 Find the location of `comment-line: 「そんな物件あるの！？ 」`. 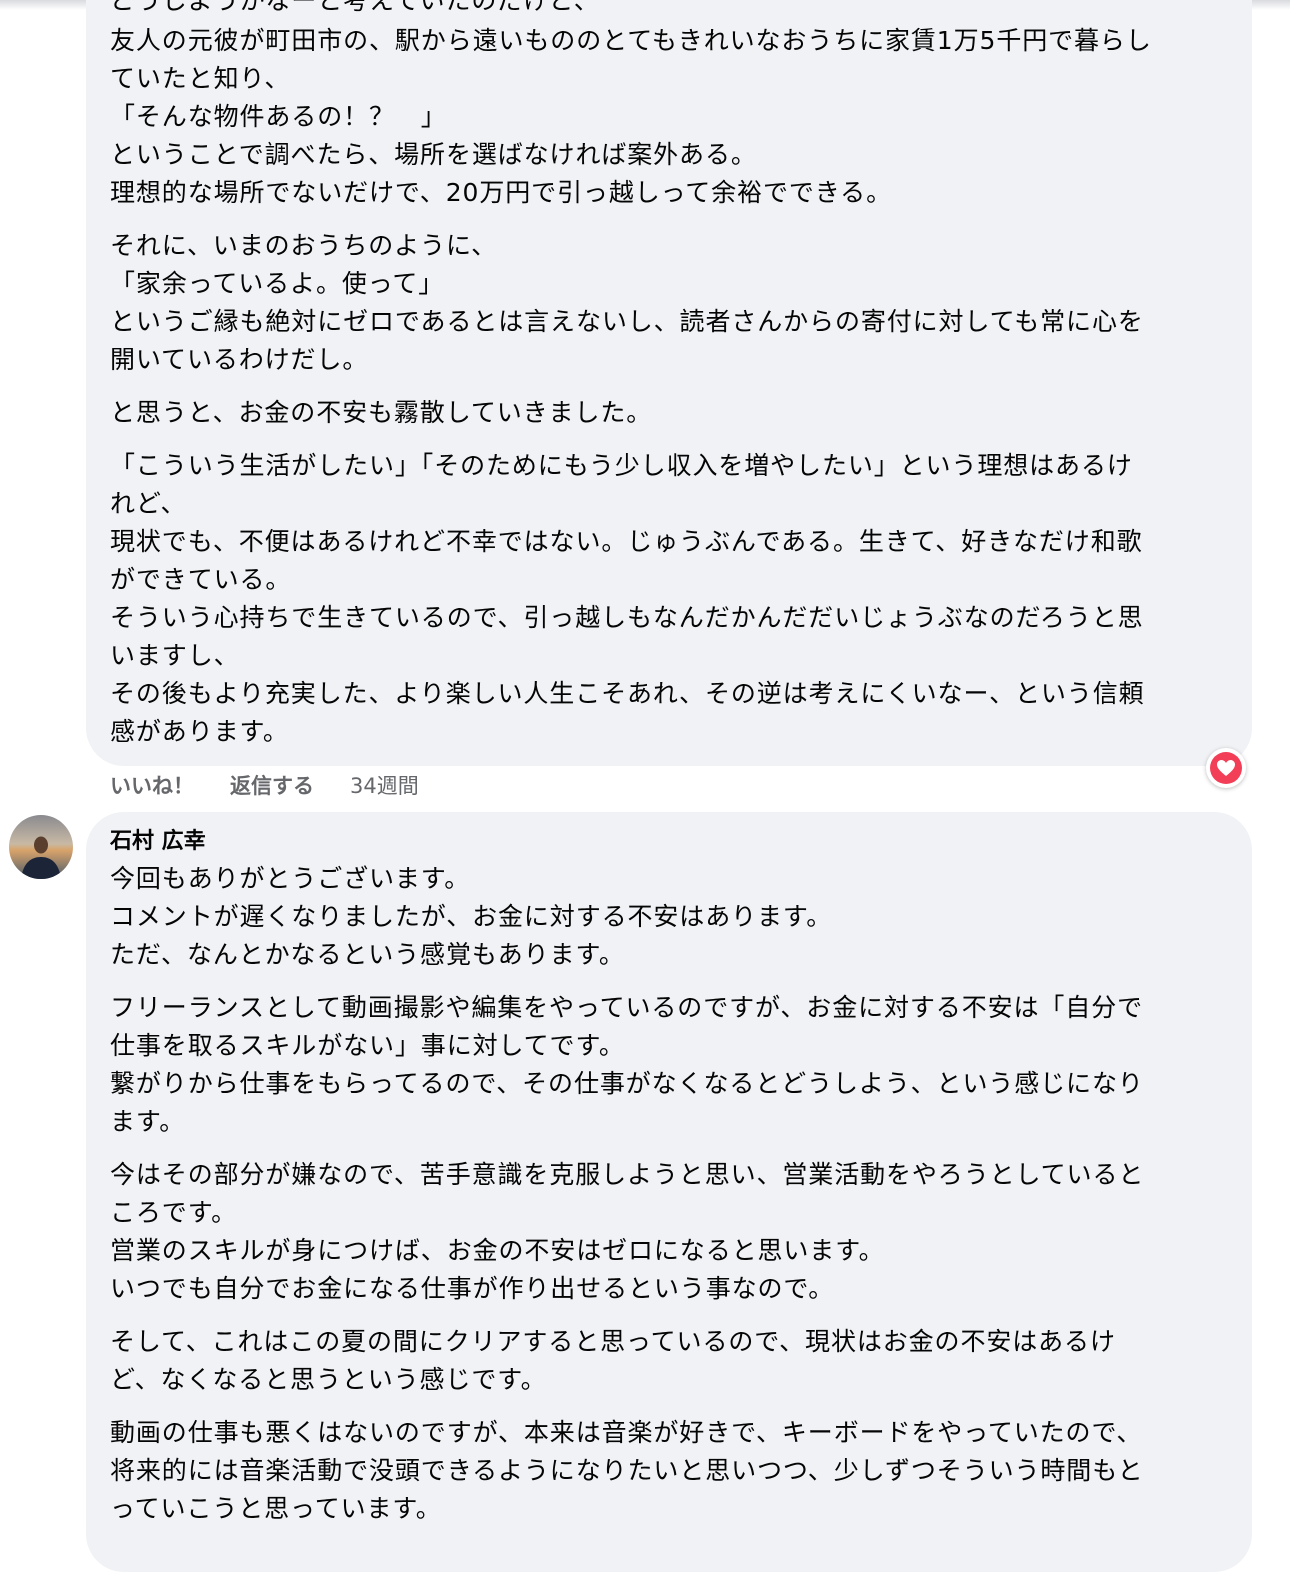

comment-line: 「そんな物件あるの！？ 」 is located at coordinates (278, 116).